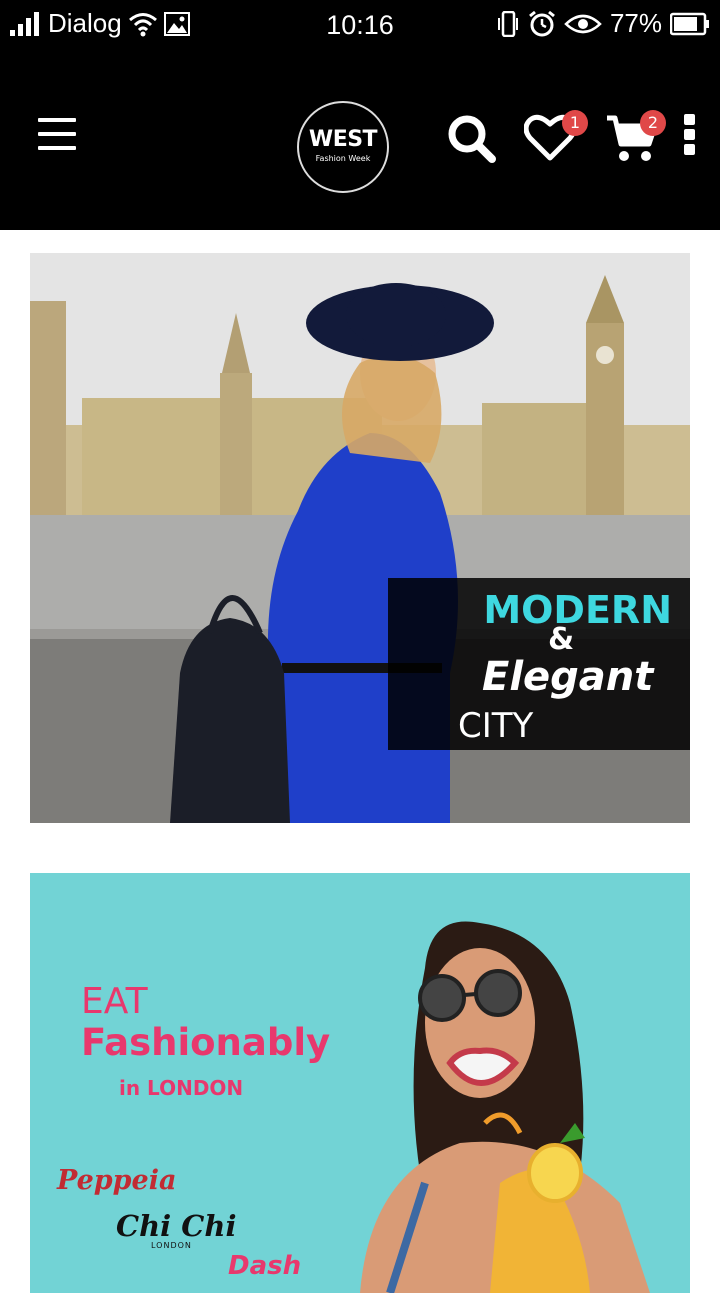 This screenshot has width=720, height=1293. What do you see at coordinates (542, 23) in the screenshot?
I see `alarm-icon` at bounding box center [542, 23].